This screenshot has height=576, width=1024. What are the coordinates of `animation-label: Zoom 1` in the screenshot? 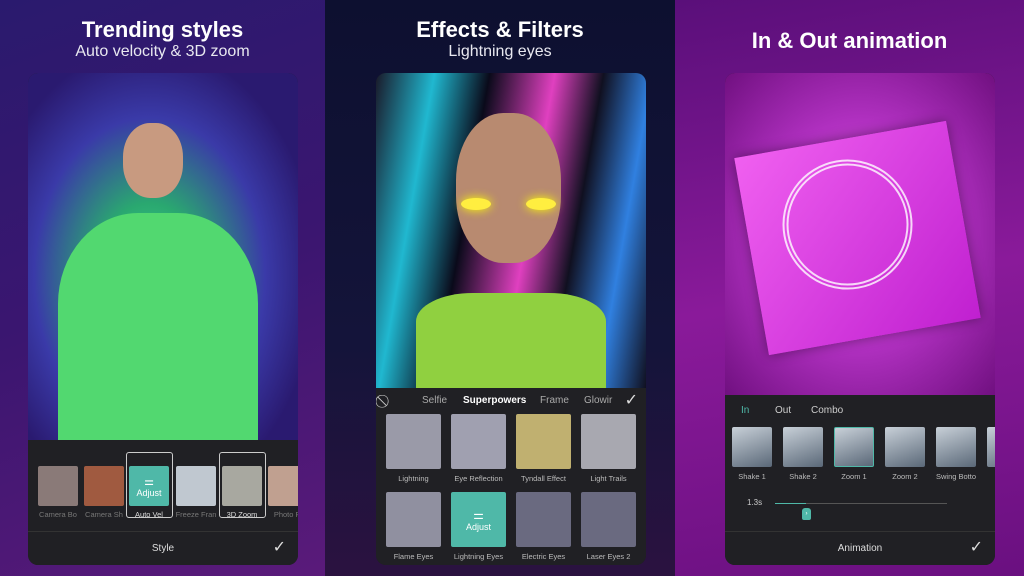 It's located at (854, 476).